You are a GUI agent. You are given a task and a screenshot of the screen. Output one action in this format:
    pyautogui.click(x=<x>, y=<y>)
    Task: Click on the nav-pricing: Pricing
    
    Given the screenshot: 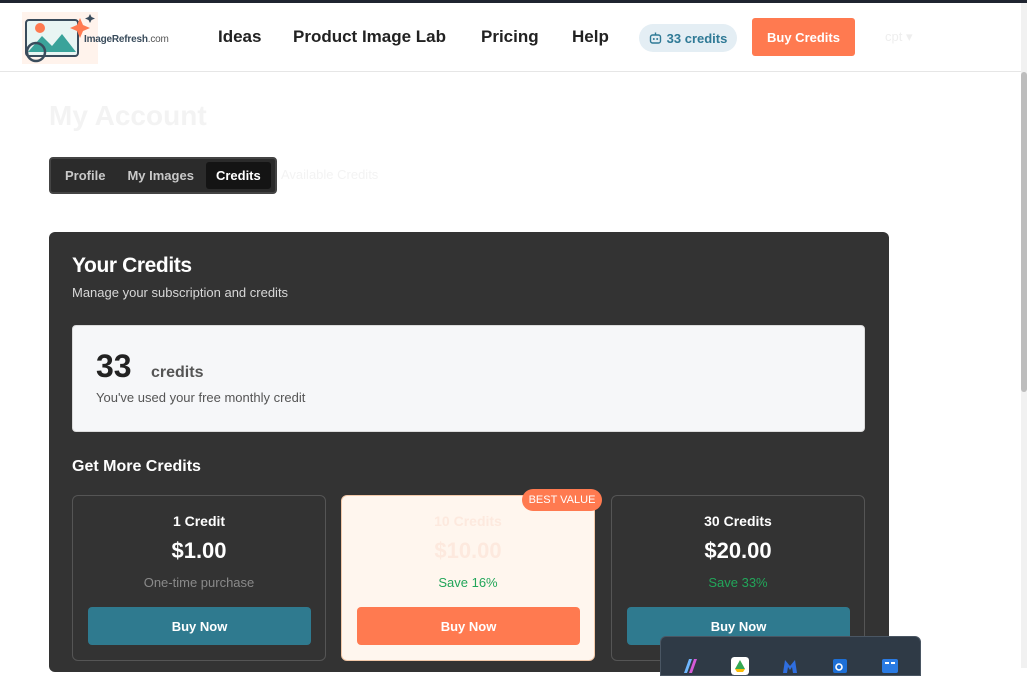 What is the action you would take?
    pyautogui.click(x=510, y=37)
    